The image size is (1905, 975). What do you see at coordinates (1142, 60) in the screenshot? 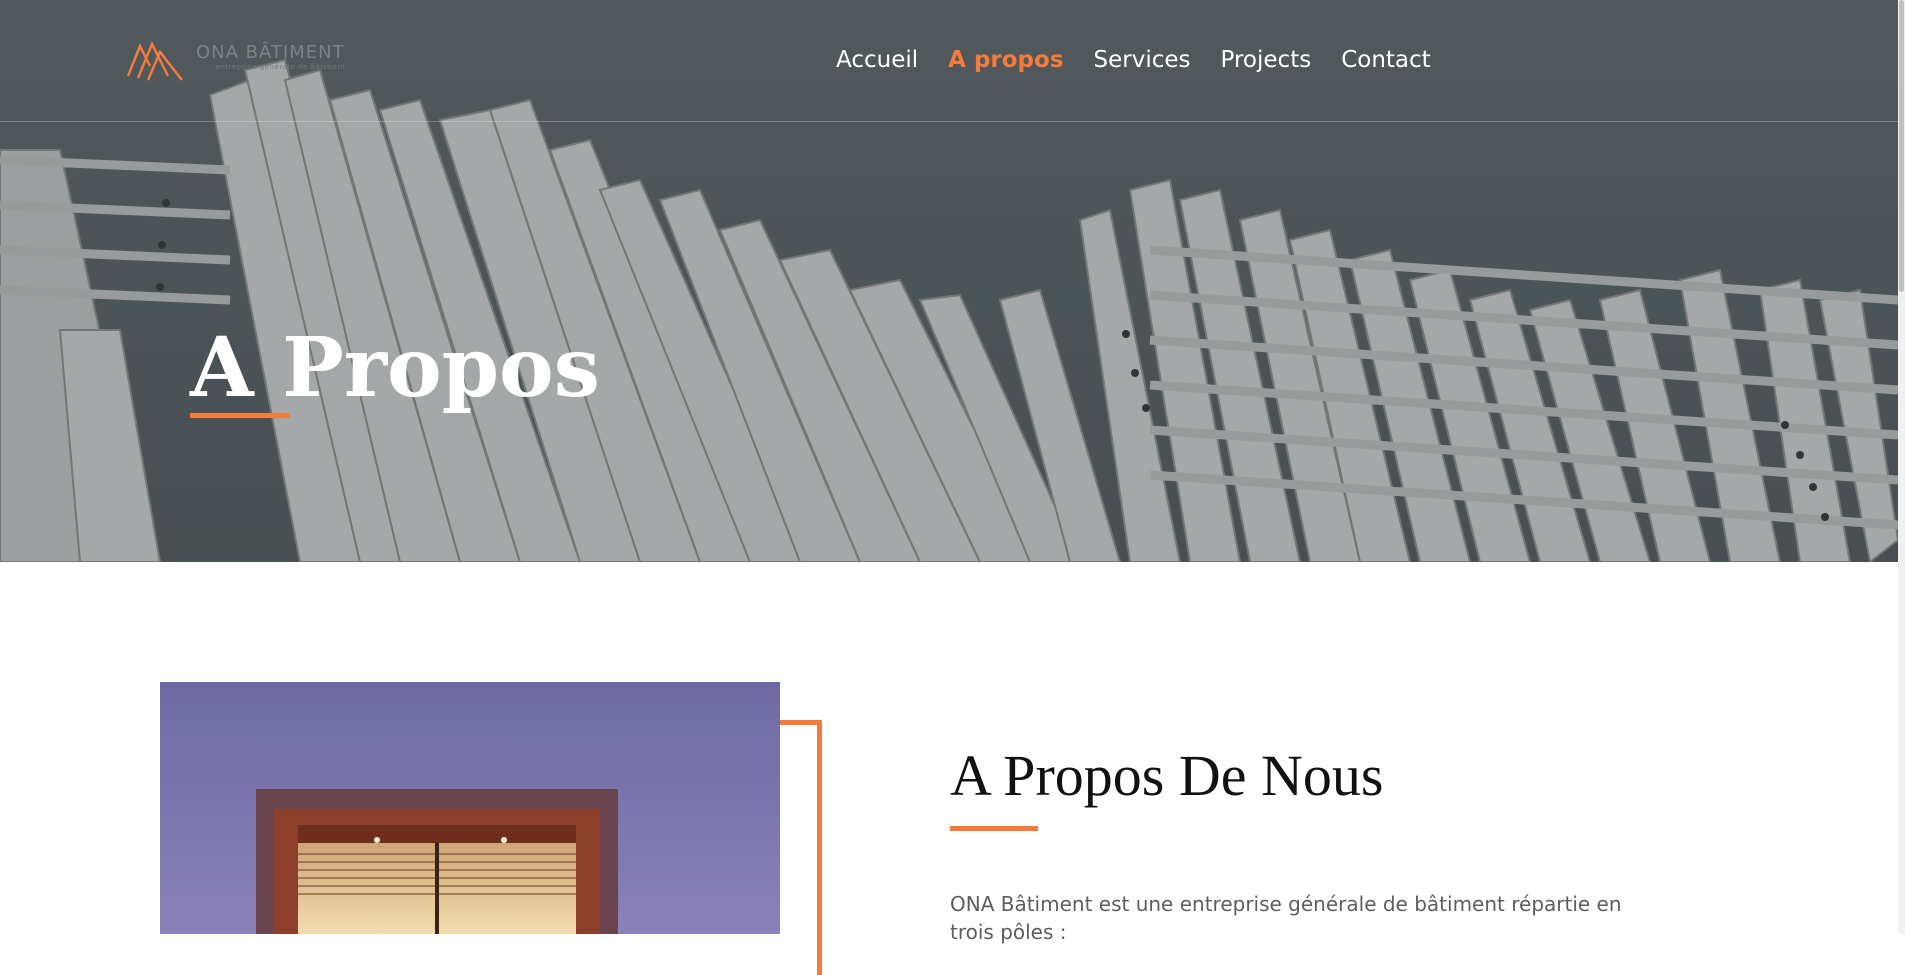
I see `nav-item-services: Services` at bounding box center [1142, 60].